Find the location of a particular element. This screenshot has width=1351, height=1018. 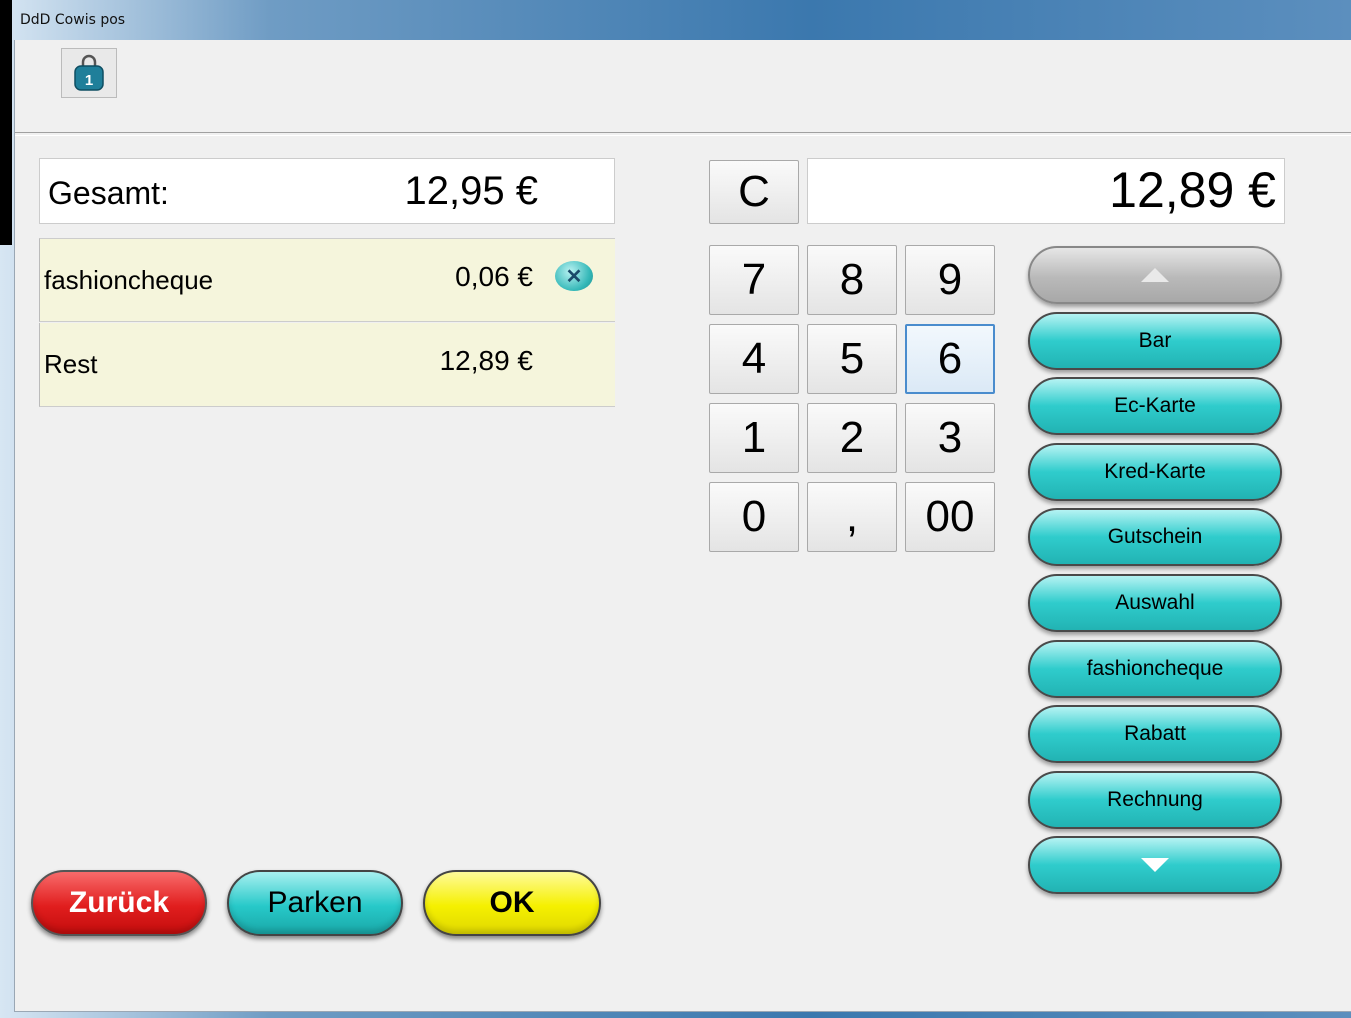

key-2: 2 is located at coordinates (852, 438).